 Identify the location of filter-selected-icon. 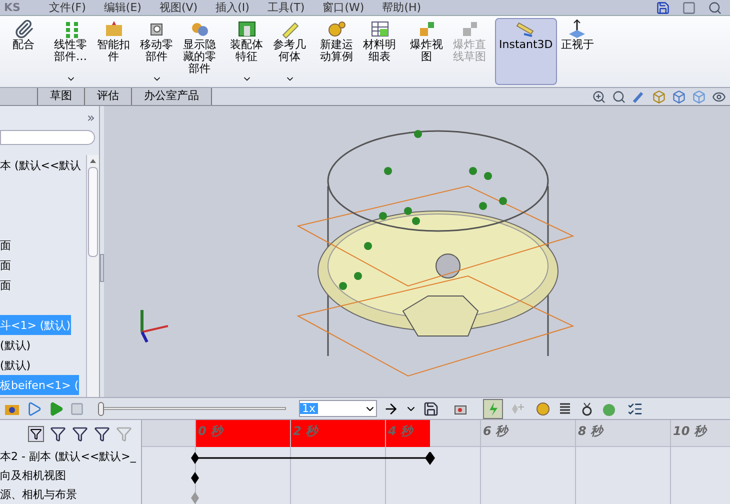
(102, 434).